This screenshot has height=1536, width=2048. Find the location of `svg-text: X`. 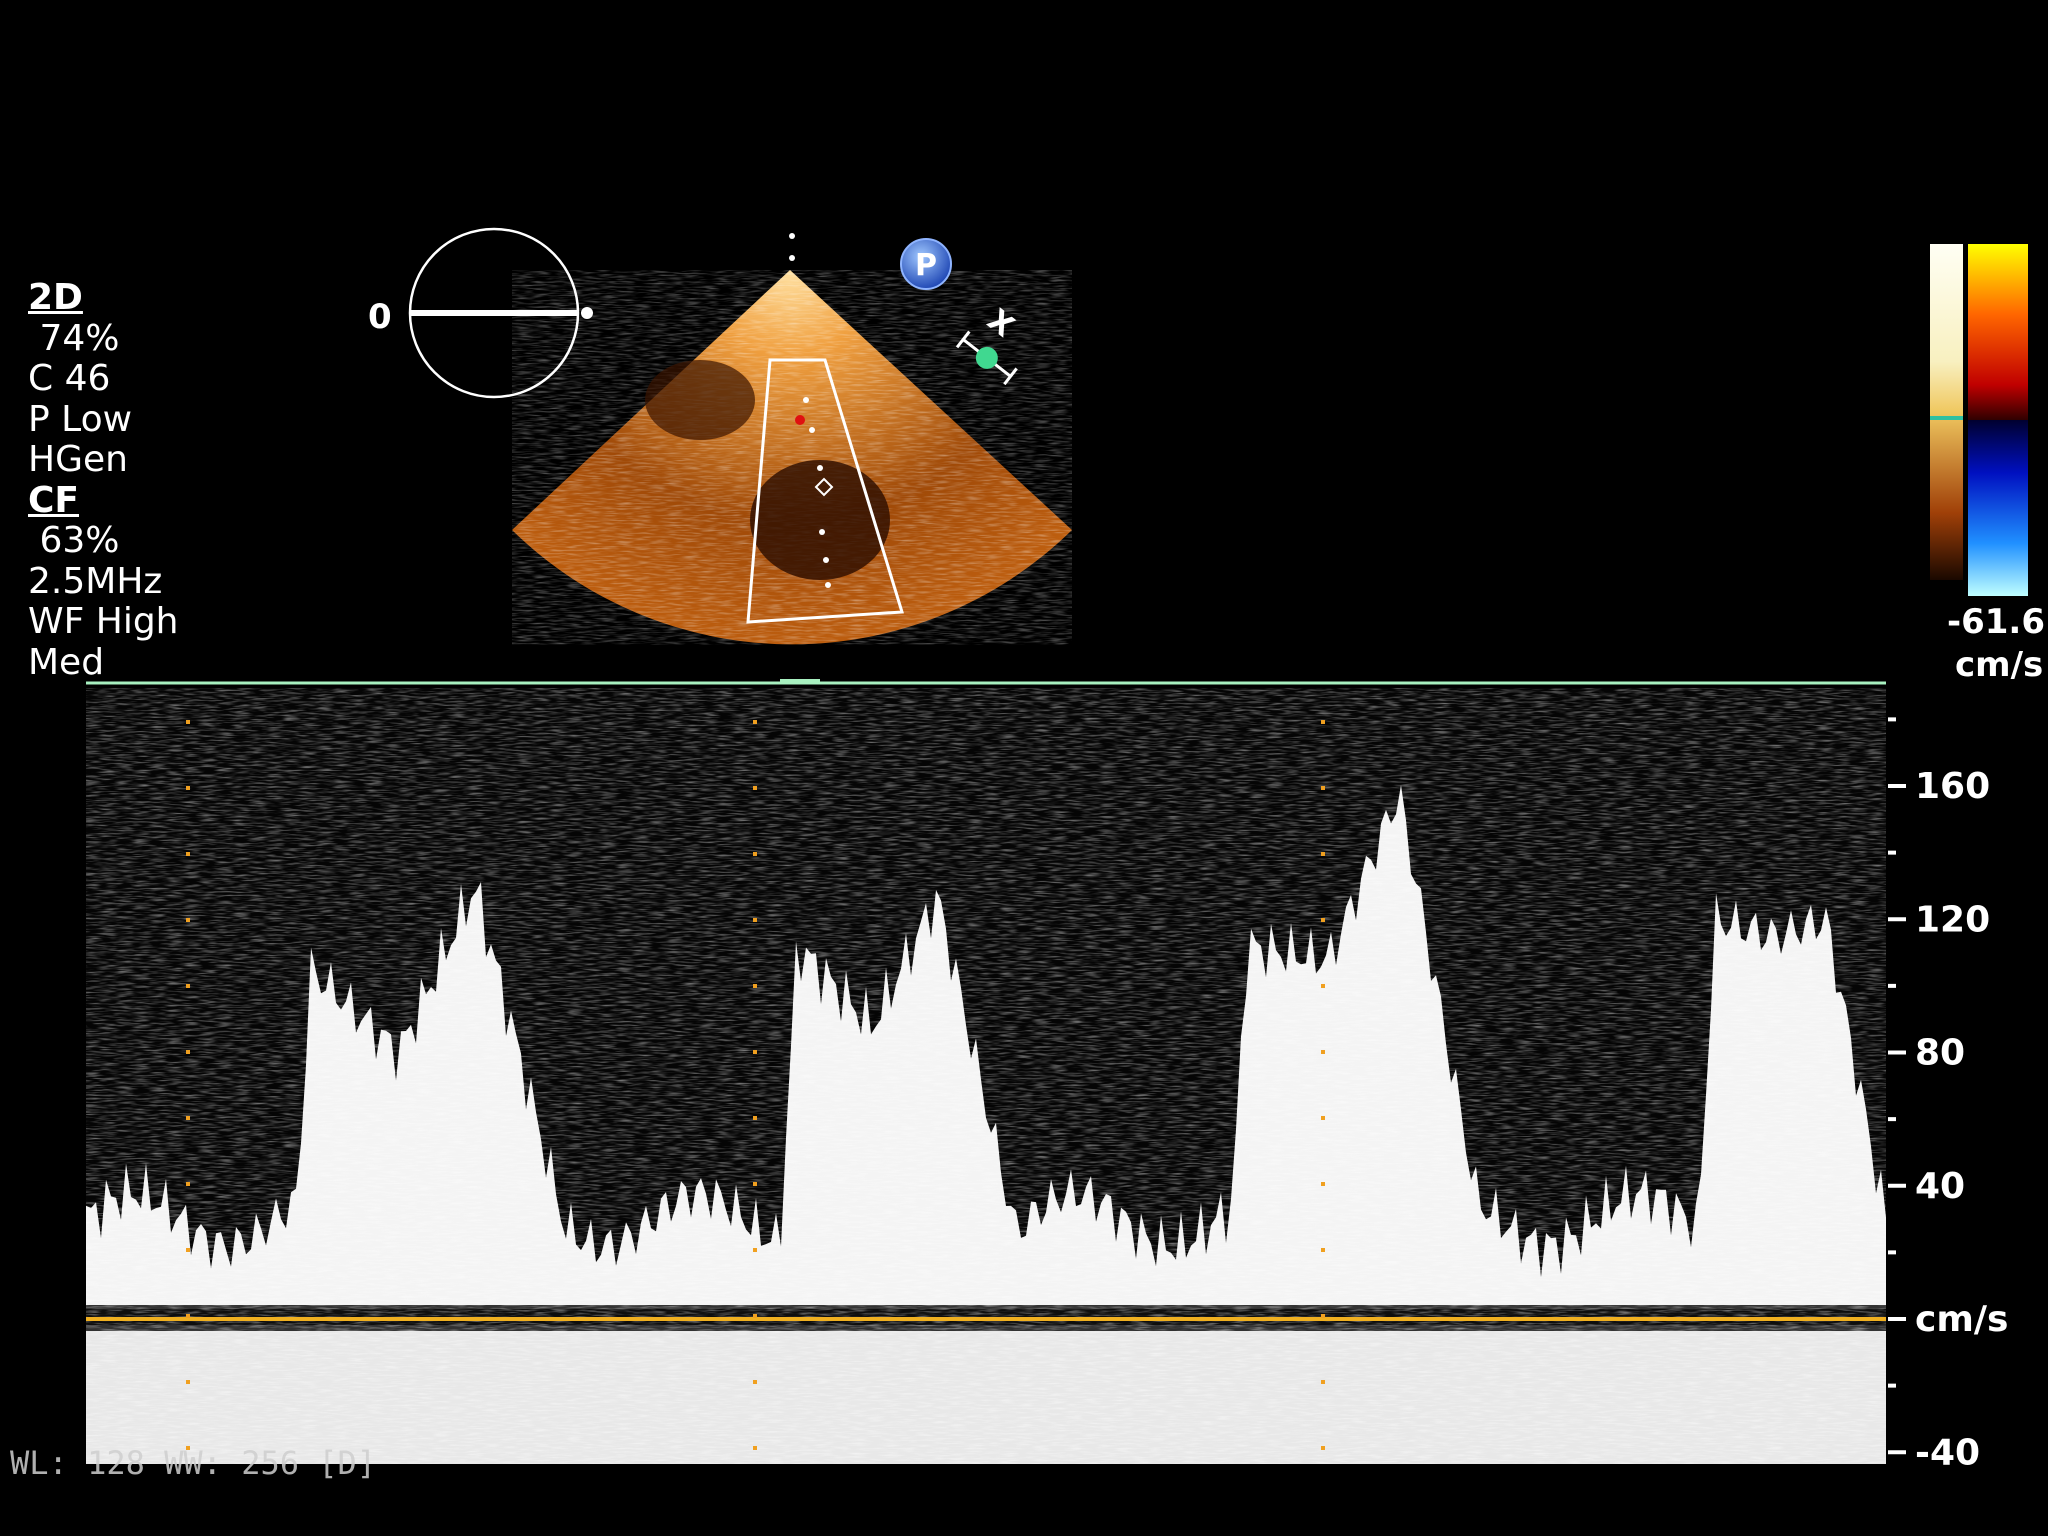

svg-text: X is located at coordinates (1001, 324).